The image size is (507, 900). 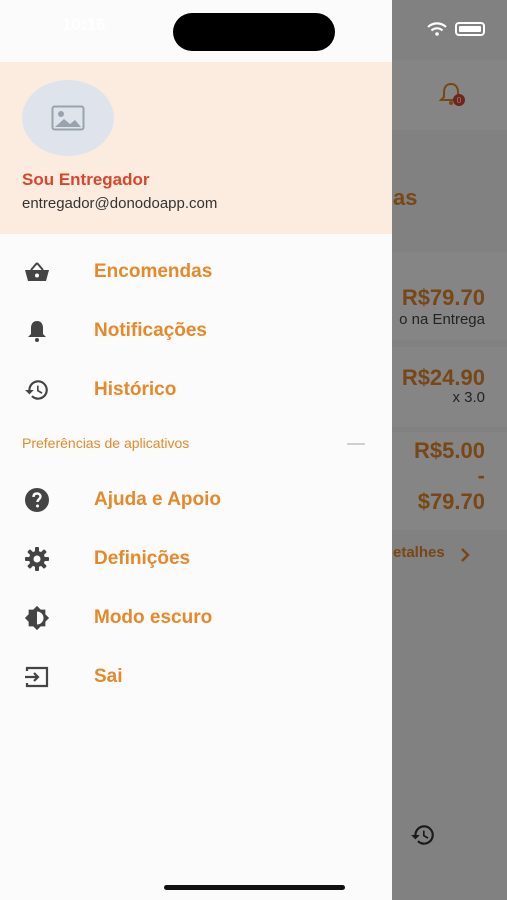 What do you see at coordinates (196, 390) in the screenshot?
I see `menu-item-history: Histórico` at bounding box center [196, 390].